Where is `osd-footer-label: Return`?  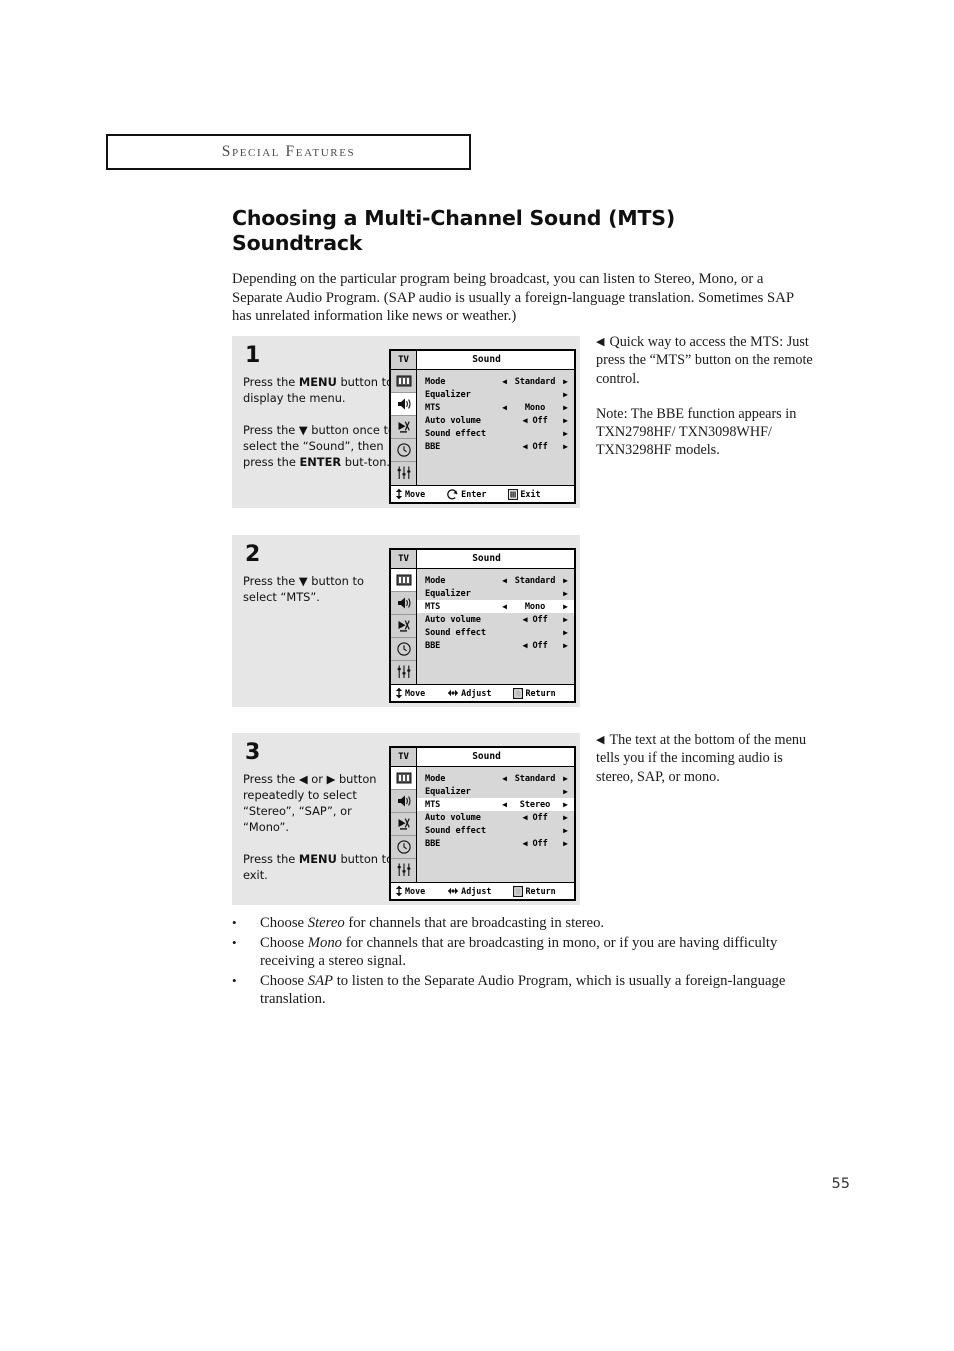
osd-footer-label: Return is located at coordinates (540, 693).